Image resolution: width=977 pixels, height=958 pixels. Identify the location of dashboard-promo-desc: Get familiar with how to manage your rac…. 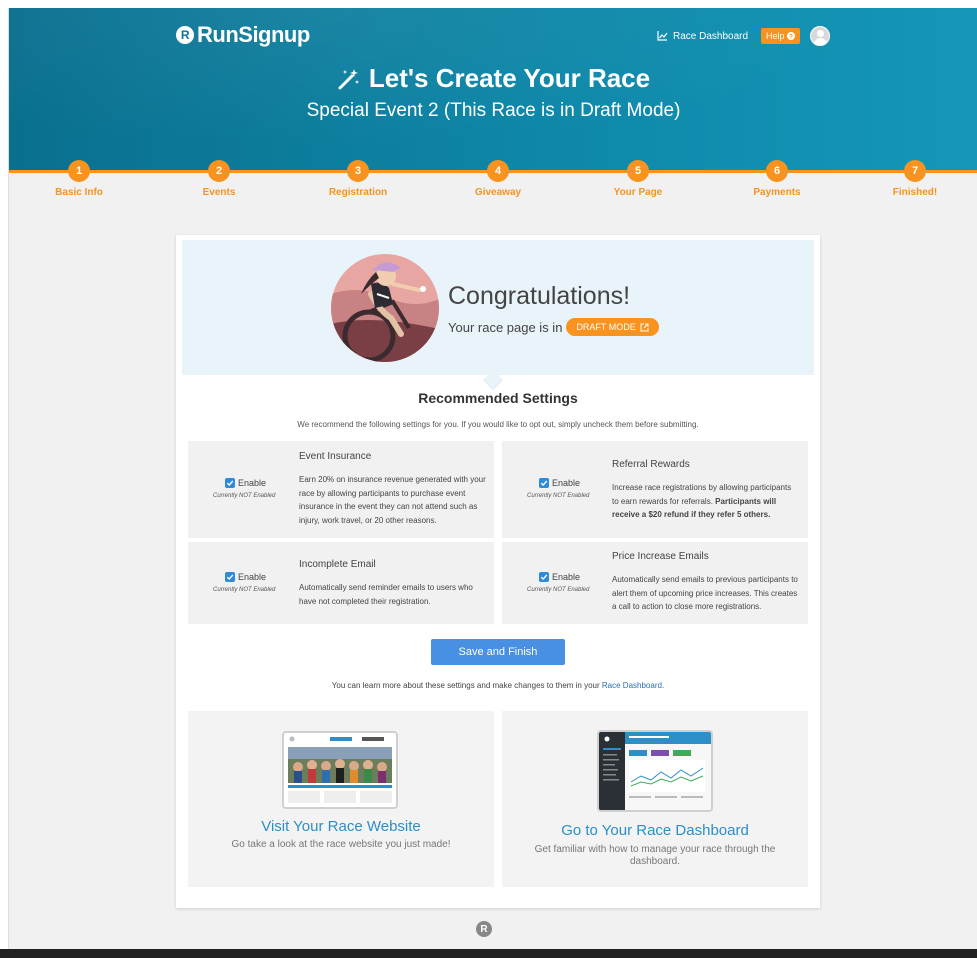
(655, 855).